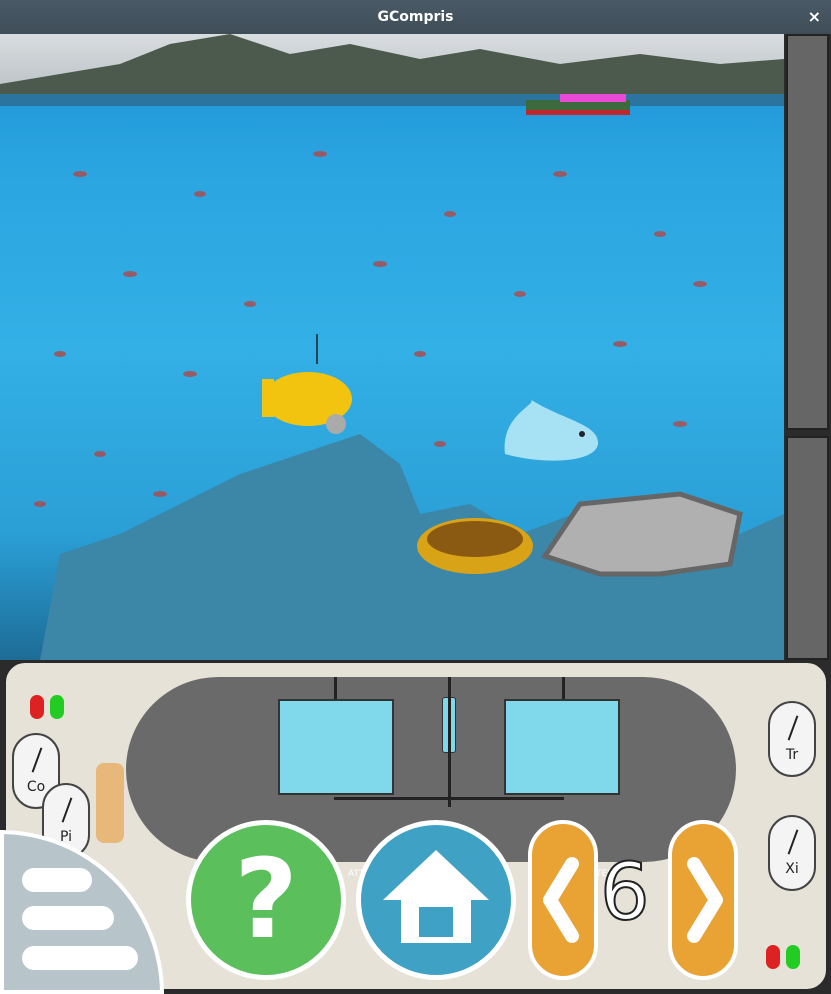 This screenshot has height=994, width=831. I want to click on crown-treasure, so click(475, 546).